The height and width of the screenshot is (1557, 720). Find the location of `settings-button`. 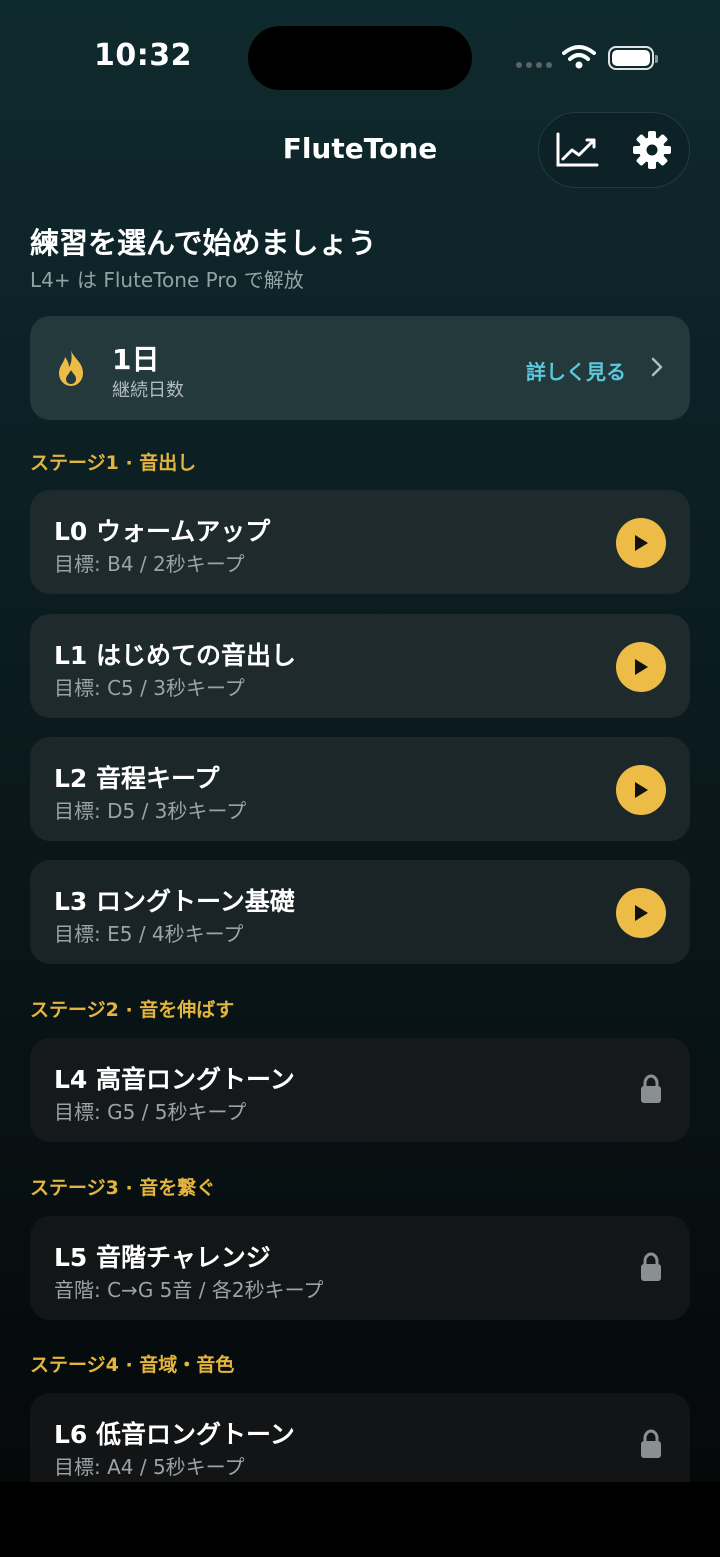

settings-button is located at coordinates (652, 150).